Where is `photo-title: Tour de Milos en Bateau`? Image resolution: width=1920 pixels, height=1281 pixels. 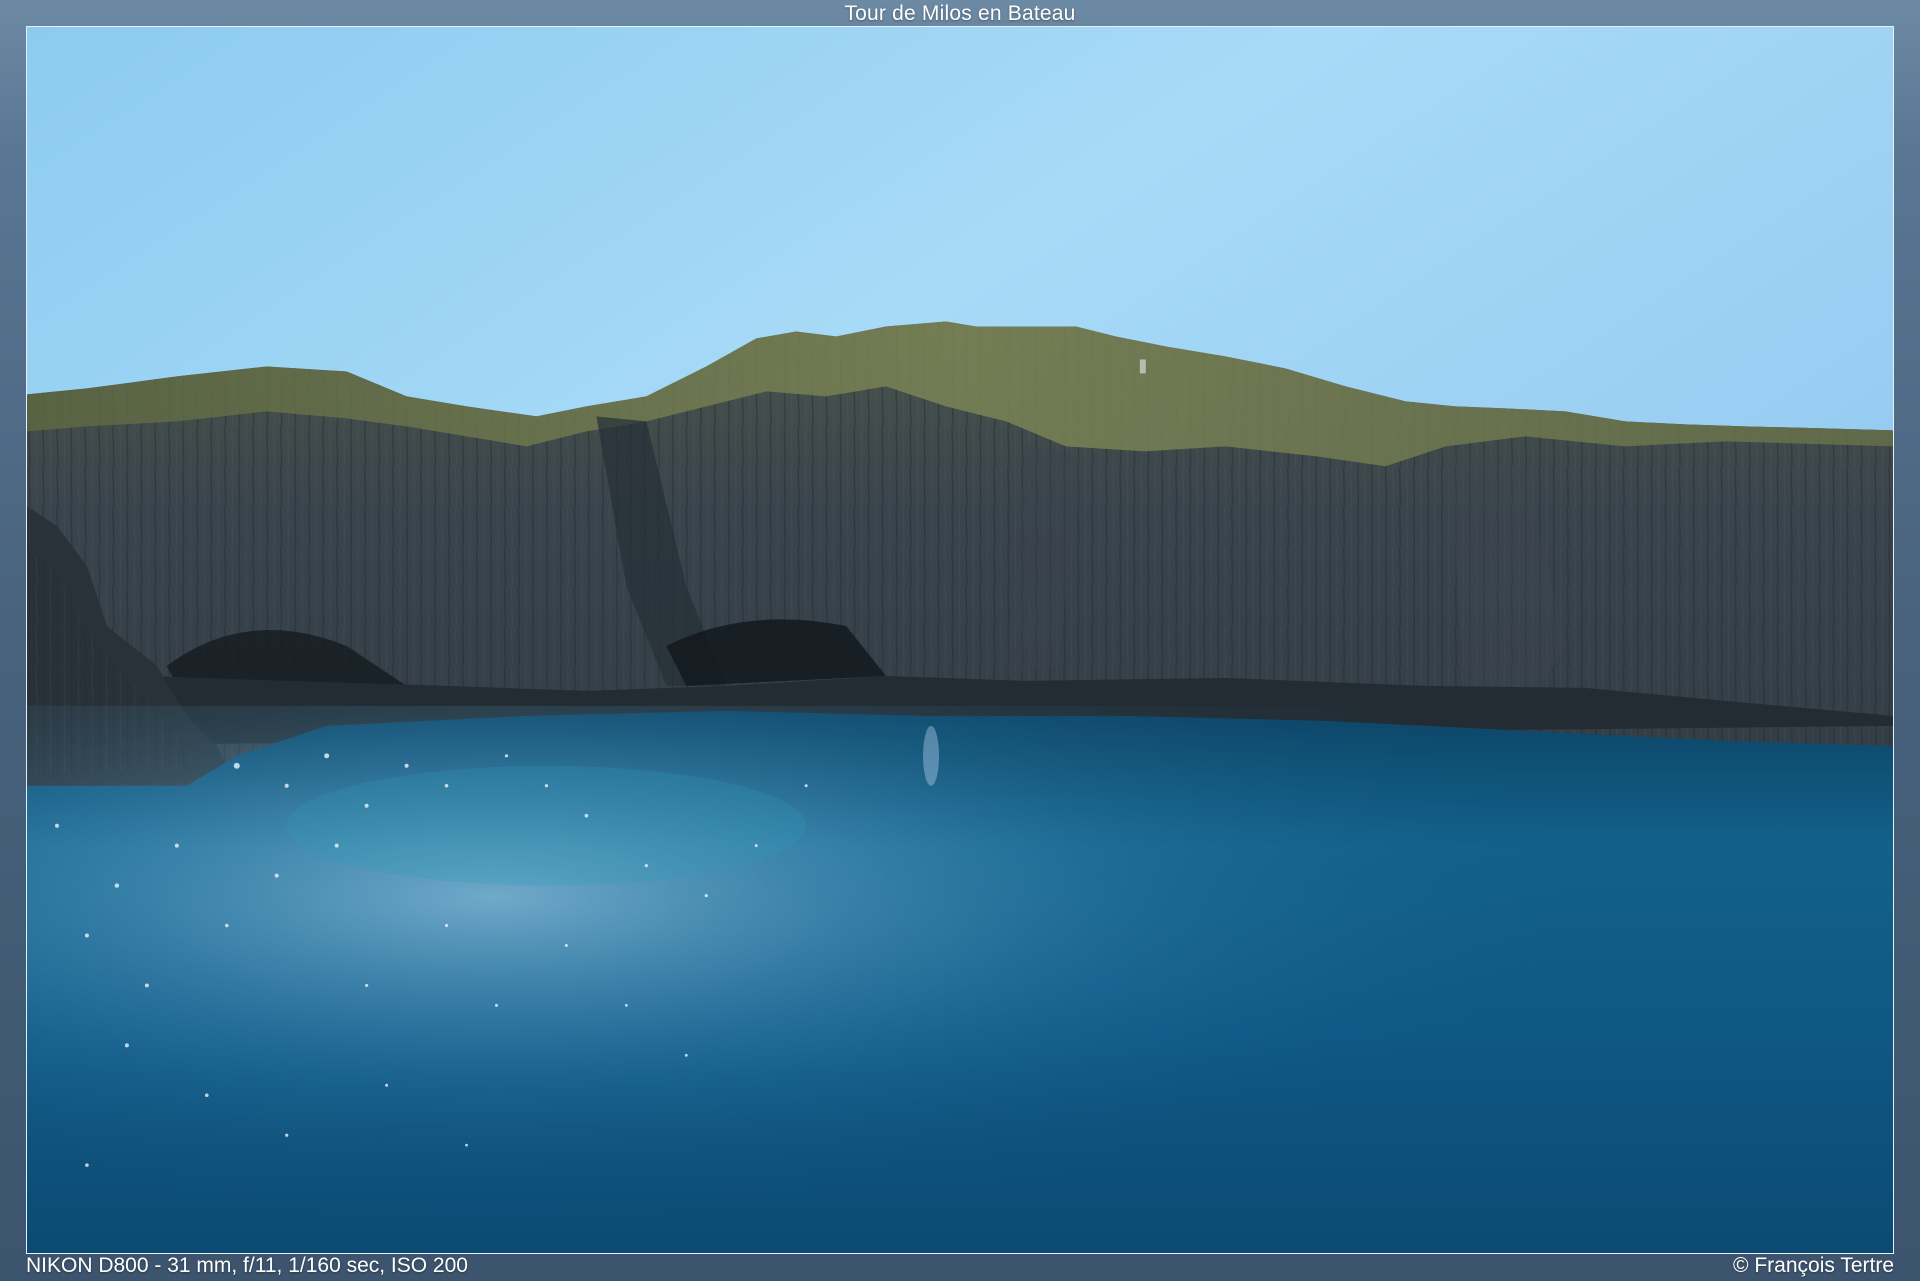 photo-title: Tour de Milos en Bateau is located at coordinates (960, 13).